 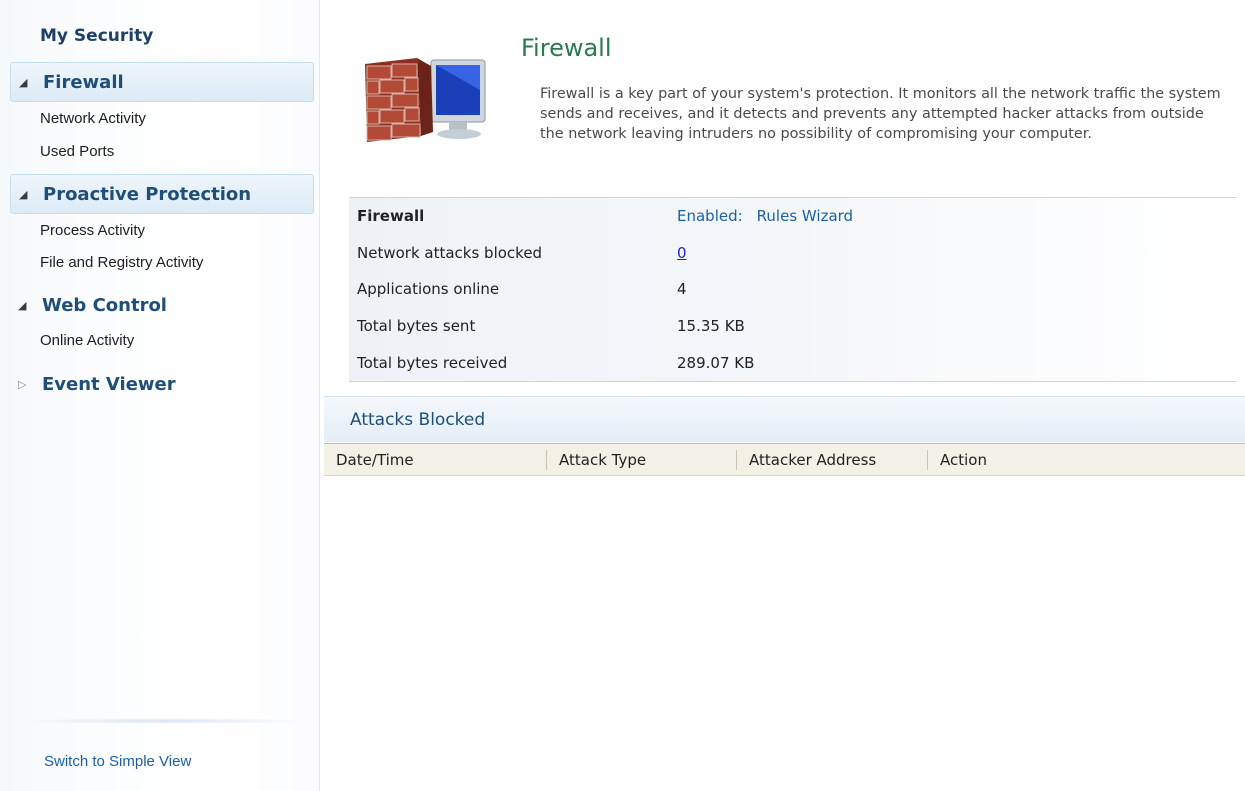 I want to click on attacks-blocked-header: Attacks Blocked, so click(x=784, y=419).